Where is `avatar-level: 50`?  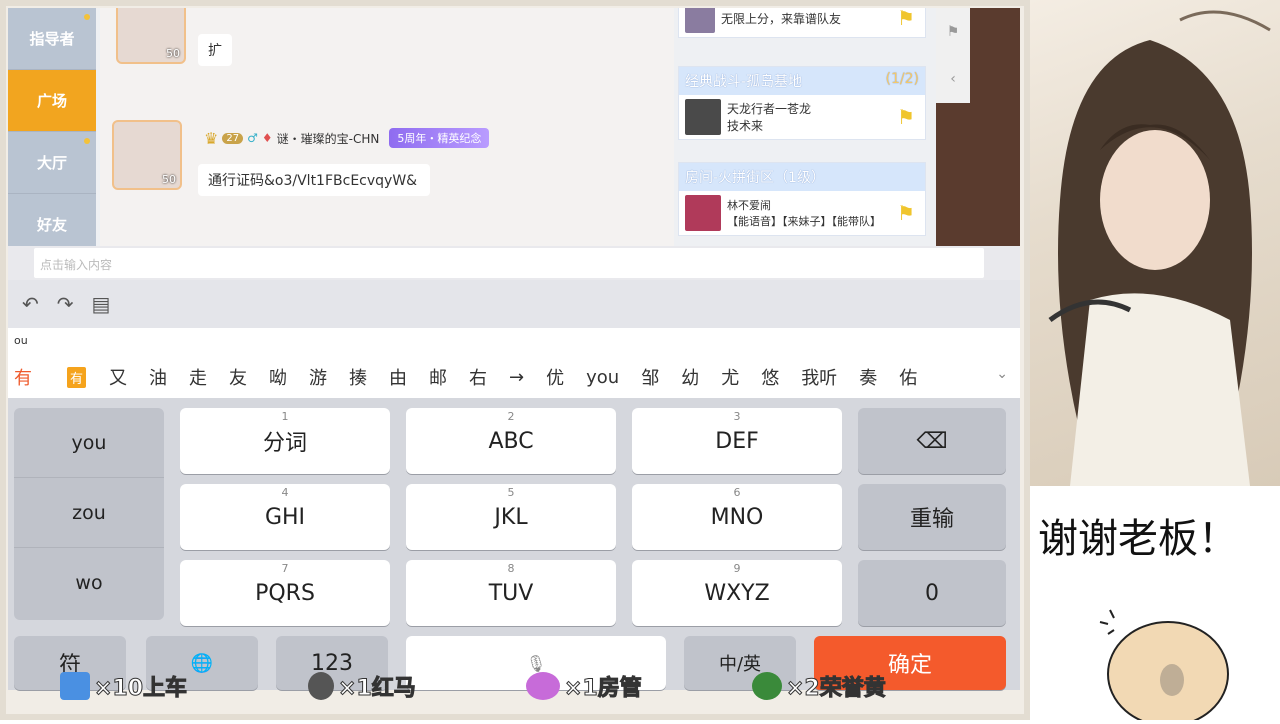 avatar-level: 50 is located at coordinates (173, 53).